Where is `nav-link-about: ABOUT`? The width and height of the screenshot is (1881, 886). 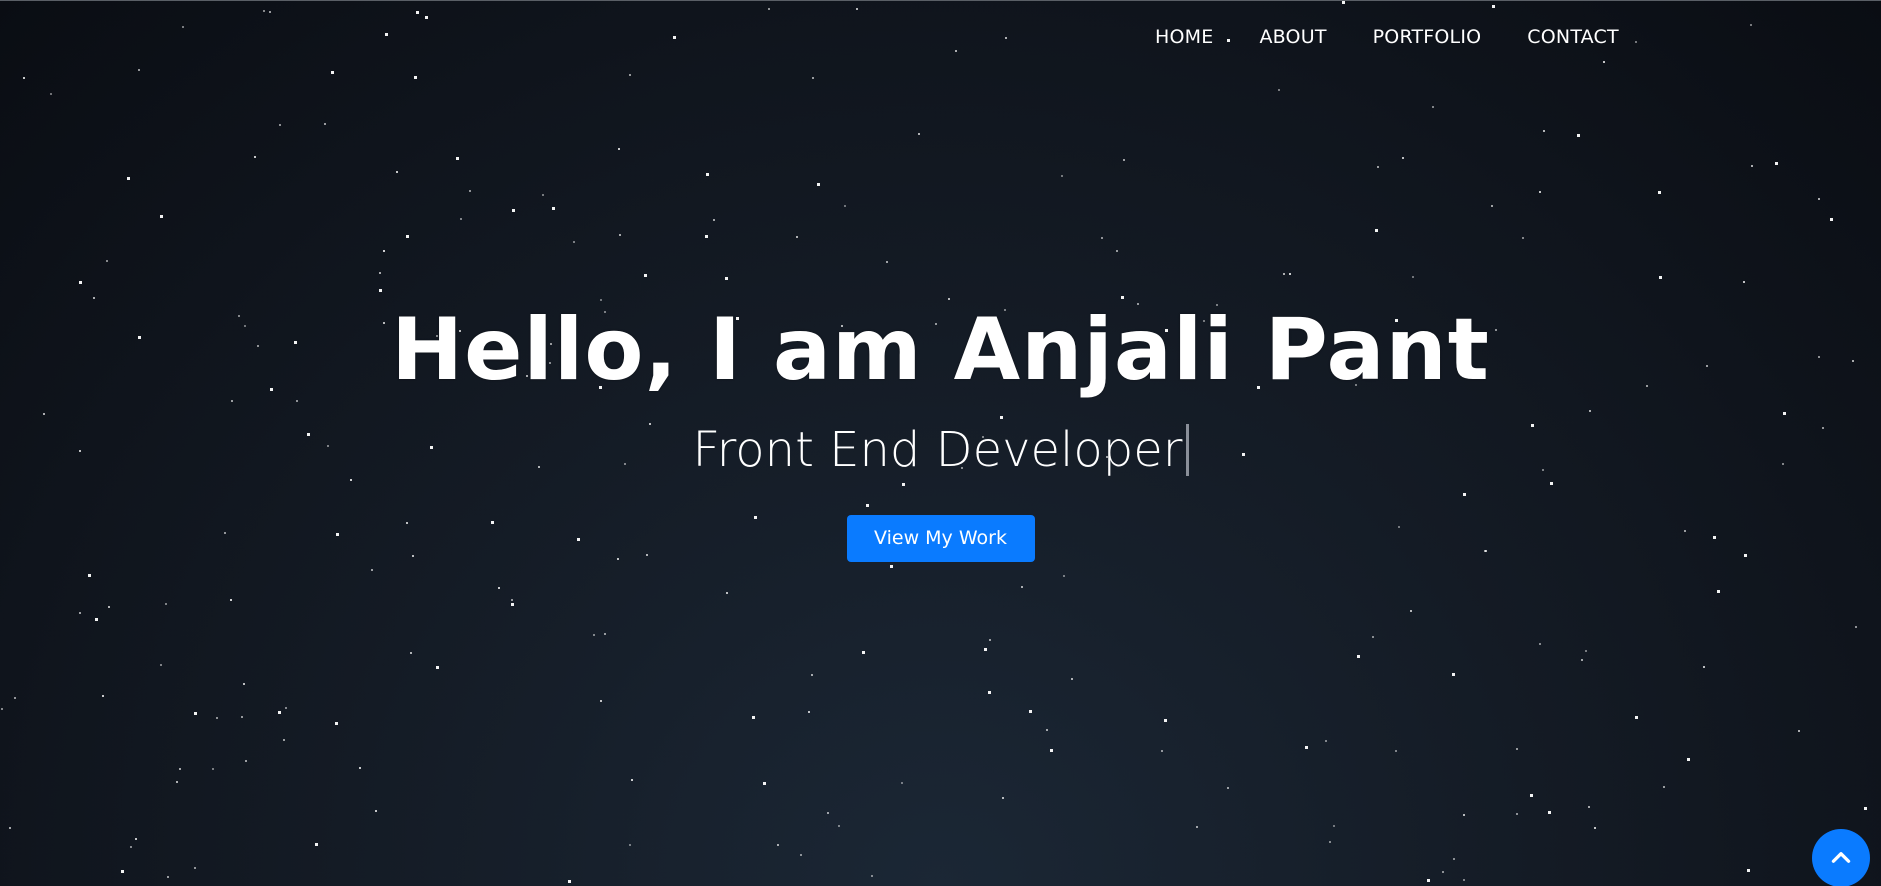 nav-link-about: ABOUT is located at coordinates (1292, 37).